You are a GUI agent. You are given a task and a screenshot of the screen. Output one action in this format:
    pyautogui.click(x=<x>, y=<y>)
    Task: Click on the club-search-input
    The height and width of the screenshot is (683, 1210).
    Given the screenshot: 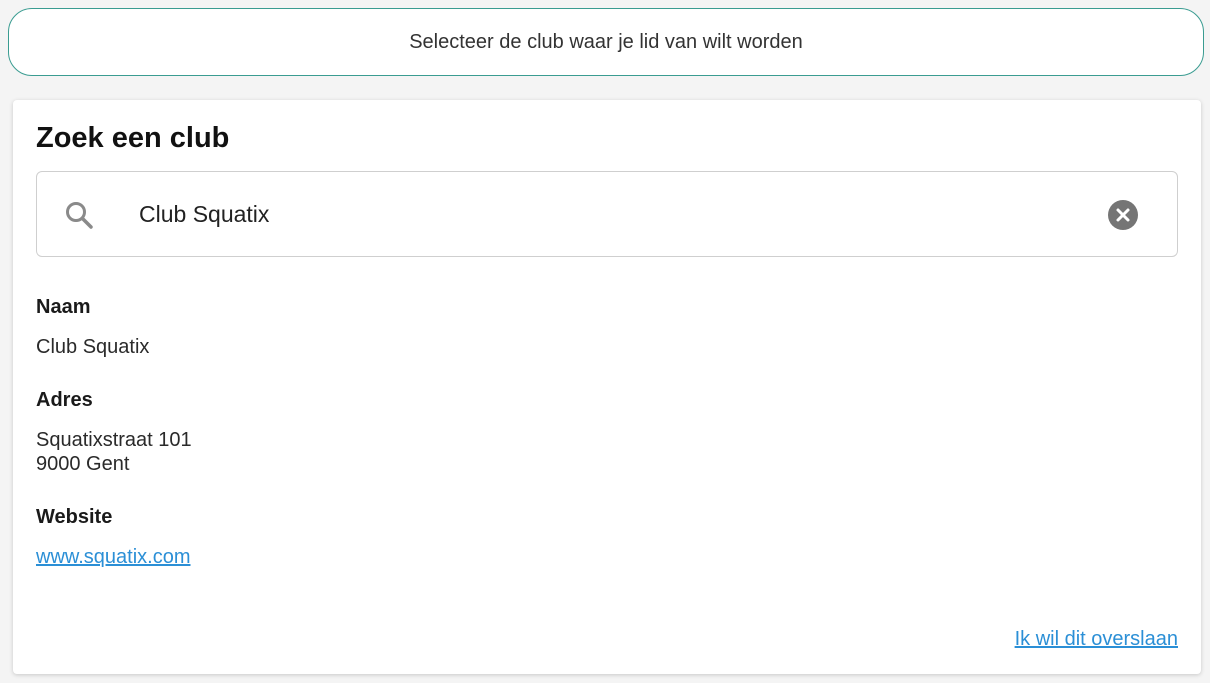 What is the action you would take?
    pyautogui.click(x=609, y=214)
    